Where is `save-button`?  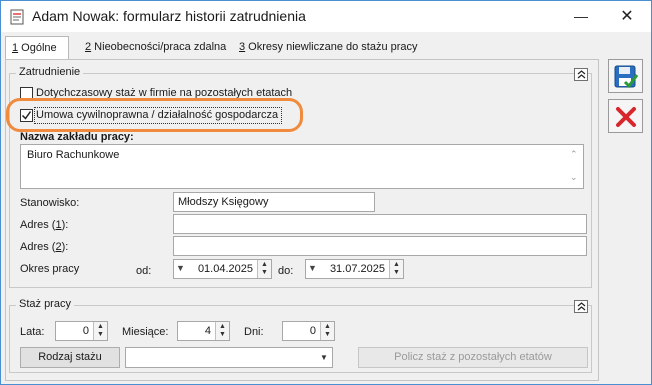 save-button is located at coordinates (625, 76).